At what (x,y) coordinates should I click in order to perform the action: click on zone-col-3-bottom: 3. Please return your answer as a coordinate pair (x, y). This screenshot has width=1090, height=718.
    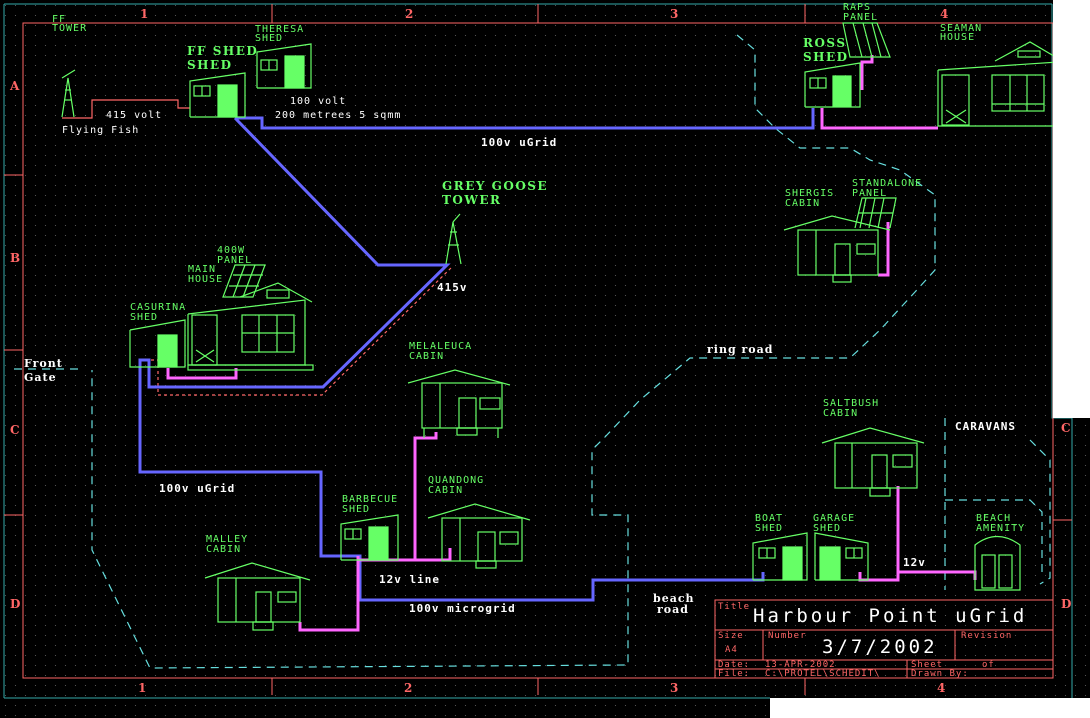
    Looking at the image, I should click on (674, 688).